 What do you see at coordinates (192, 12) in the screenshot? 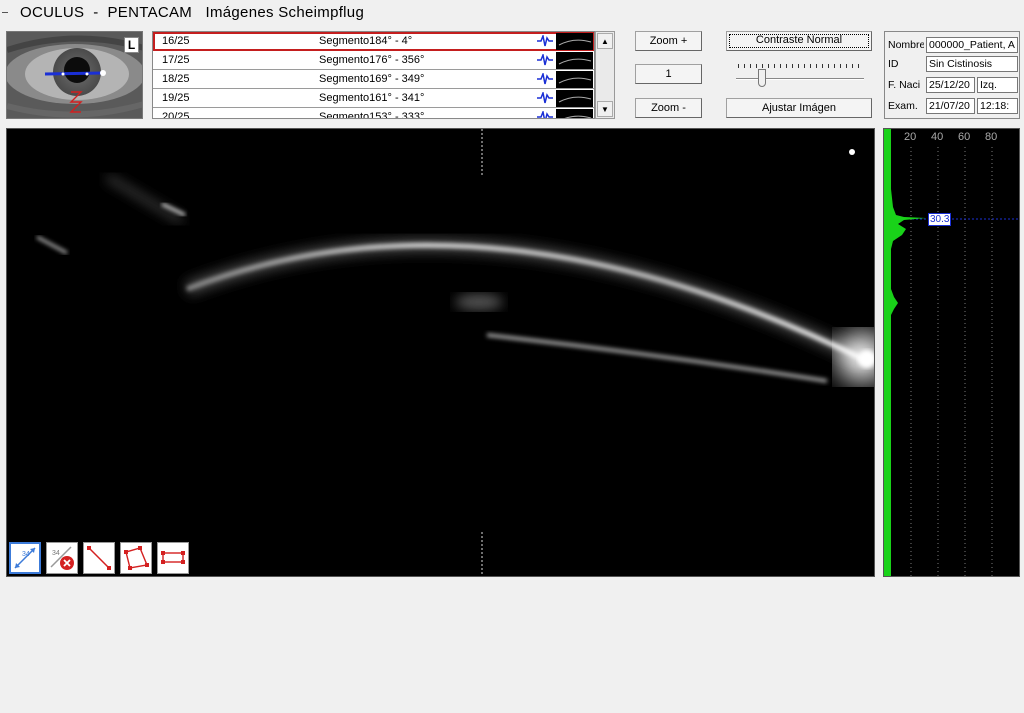
I see `window-title: OCULUS - PENTACAM Imágenes Scheimpflug` at bounding box center [192, 12].